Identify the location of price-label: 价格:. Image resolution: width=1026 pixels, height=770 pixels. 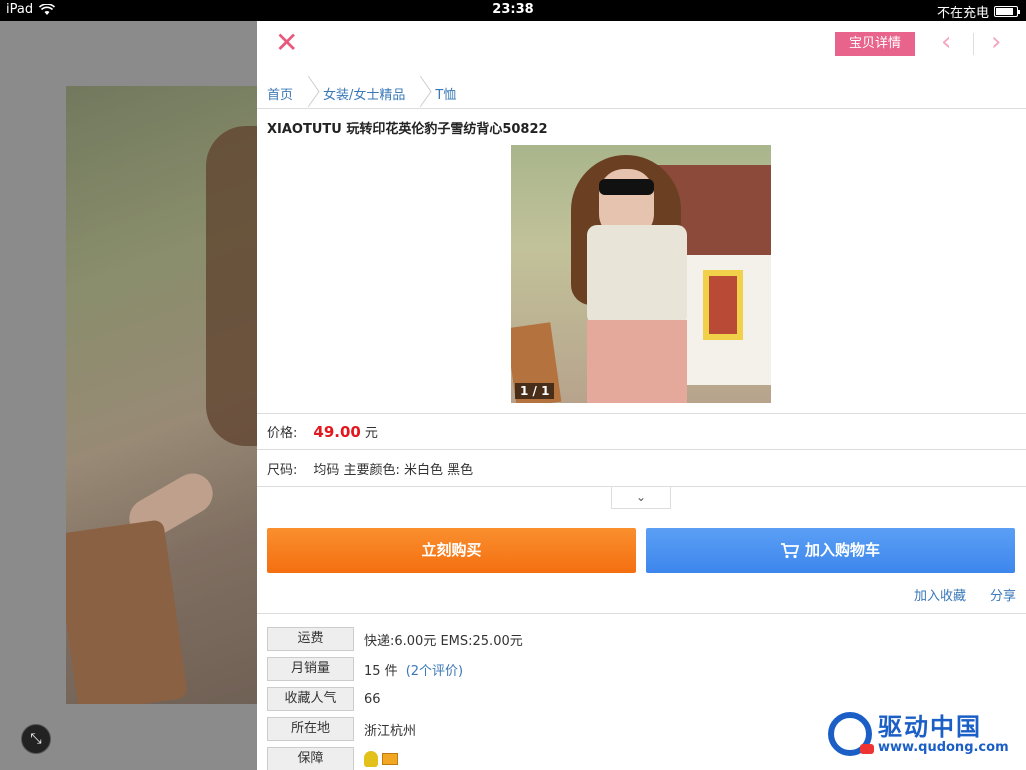
(282, 433).